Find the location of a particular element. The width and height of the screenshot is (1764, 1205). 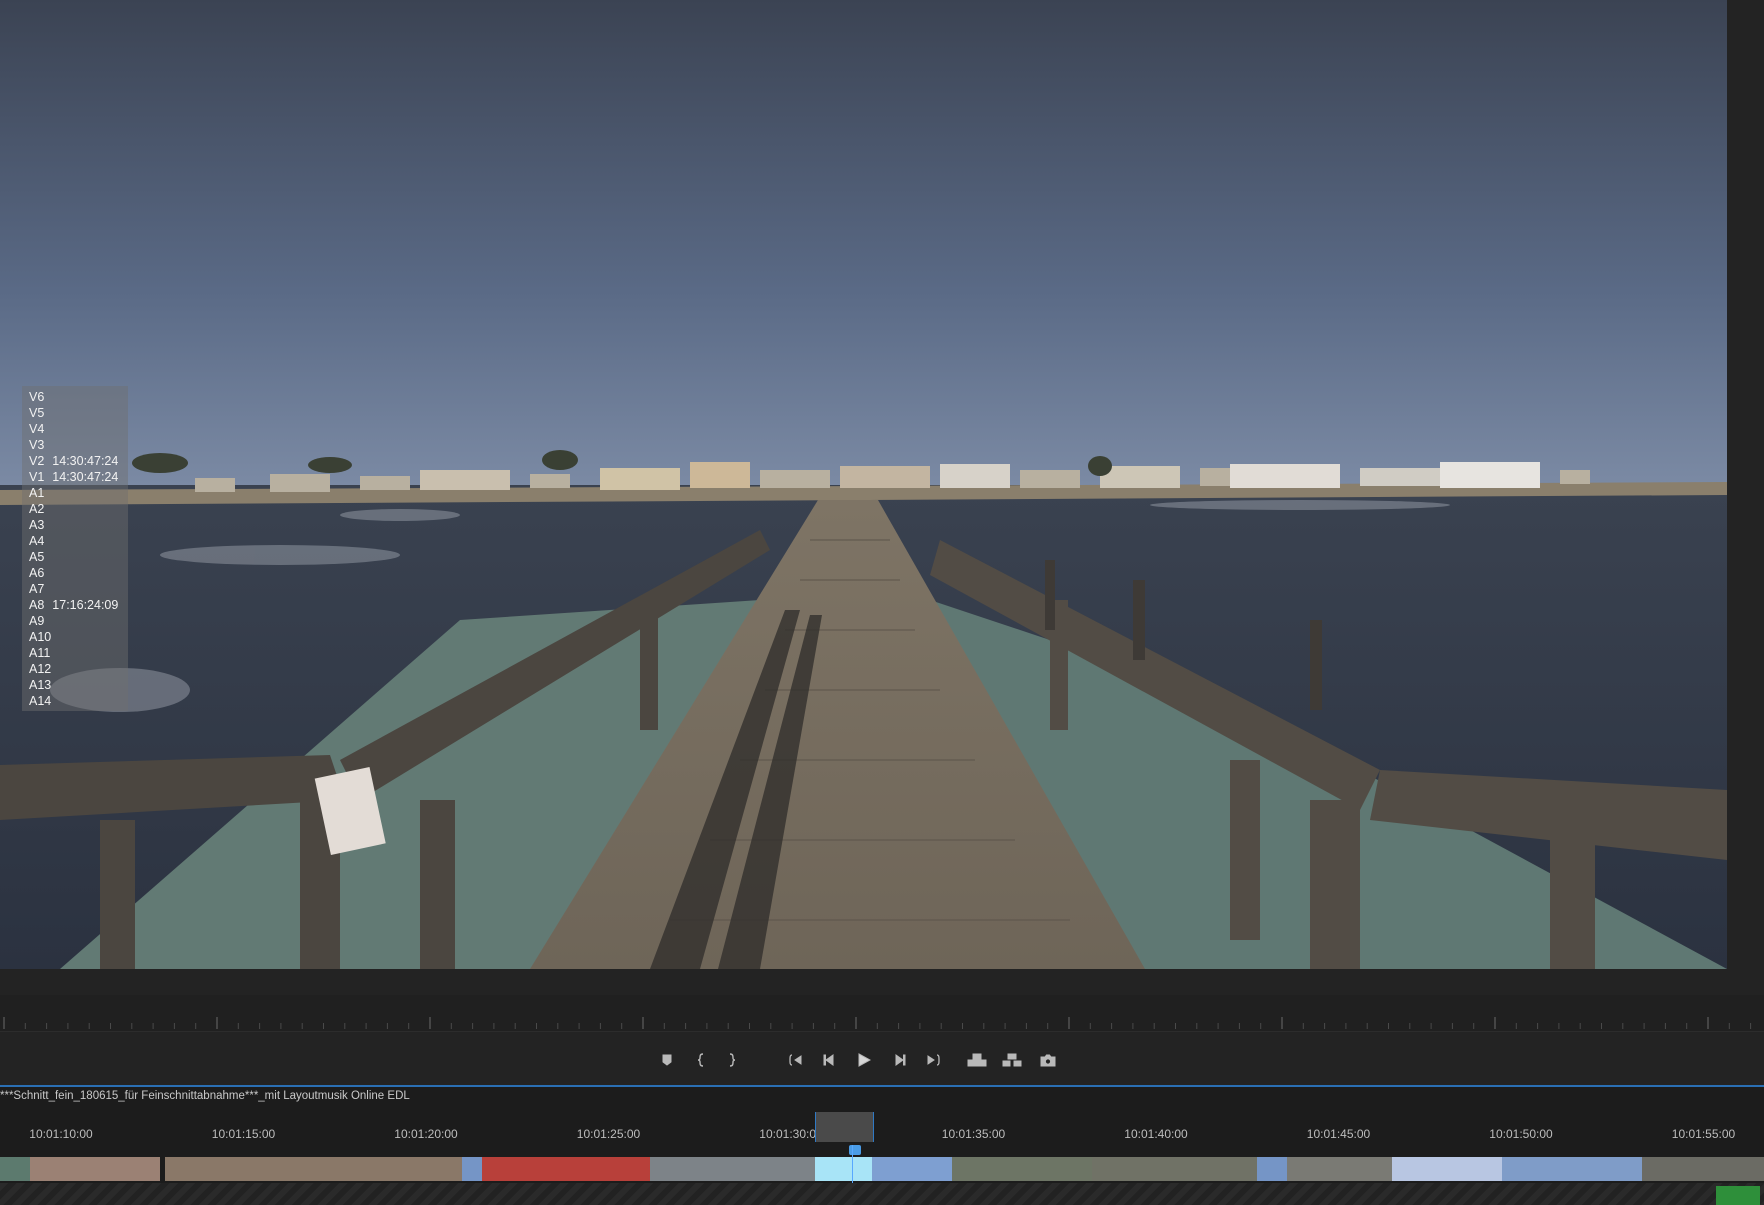

track-label: A9 is located at coordinates (37, 621).